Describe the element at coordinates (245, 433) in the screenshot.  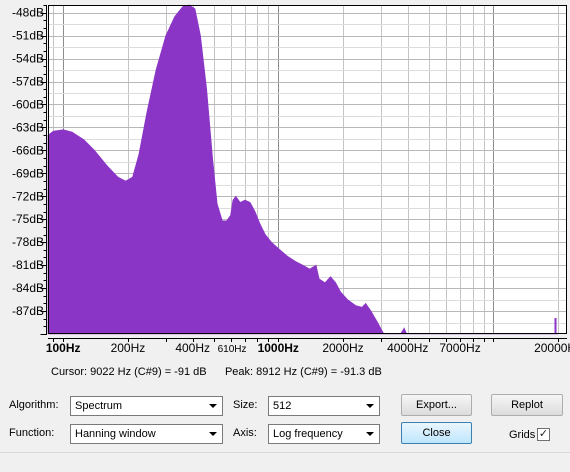
I see `axis-label: Axis:` at that location.